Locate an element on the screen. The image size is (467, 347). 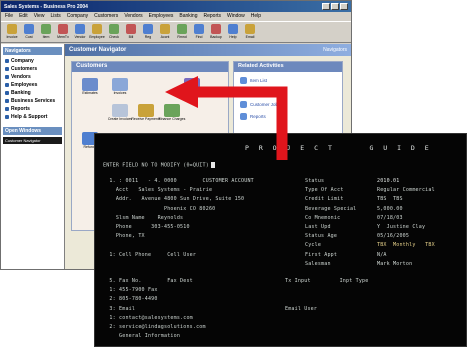
customer-task-estimates: Estimates is located at coordinates (90, 86).